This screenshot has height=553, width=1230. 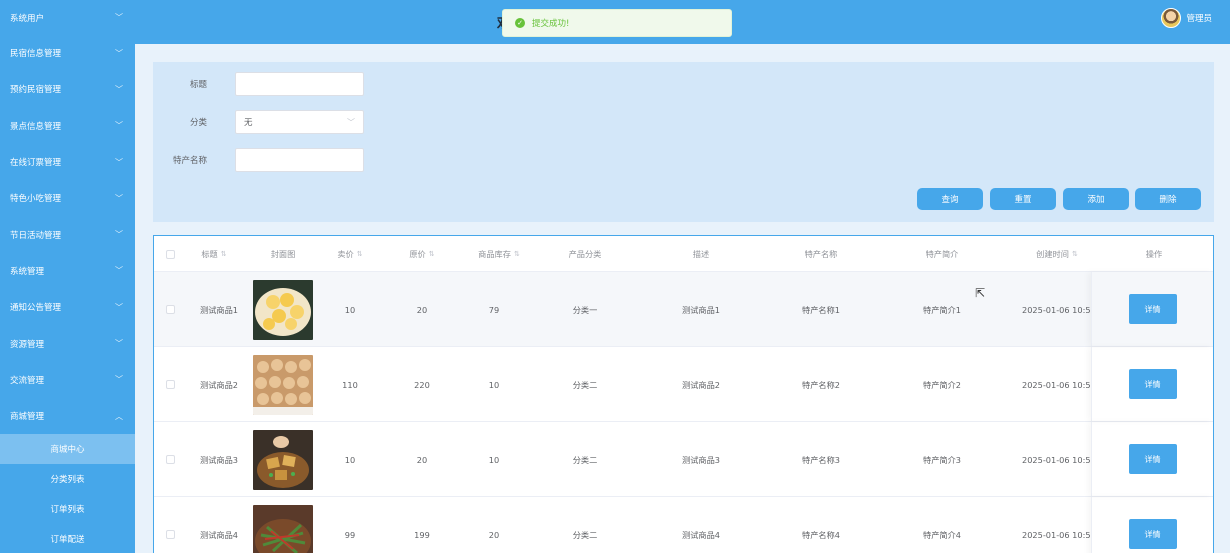 I want to click on select-all-checkbox, so click(x=170, y=254).